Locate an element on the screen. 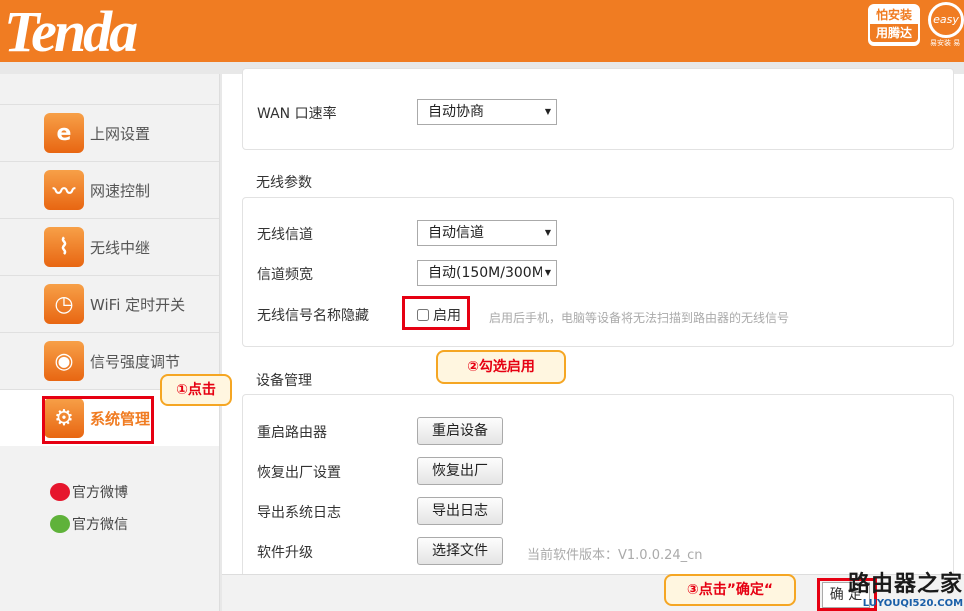  badge-line1: 怕安装 is located at coordinates (893, 15).